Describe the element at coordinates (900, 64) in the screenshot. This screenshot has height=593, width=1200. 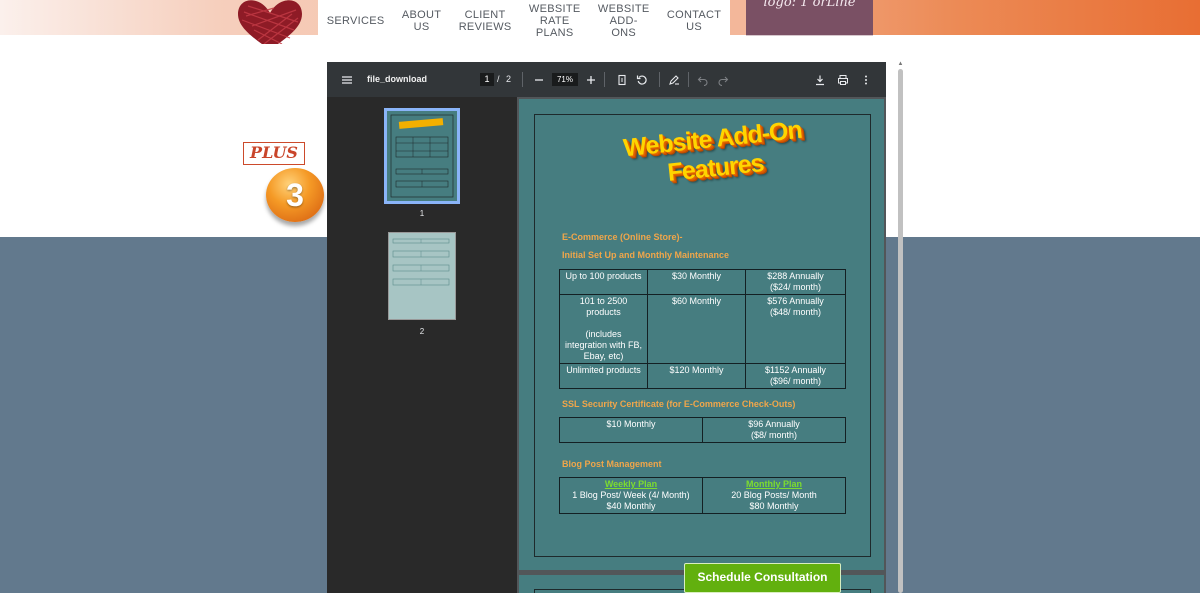
I see `scroll-up-arrow-icon: ▲` at that location.